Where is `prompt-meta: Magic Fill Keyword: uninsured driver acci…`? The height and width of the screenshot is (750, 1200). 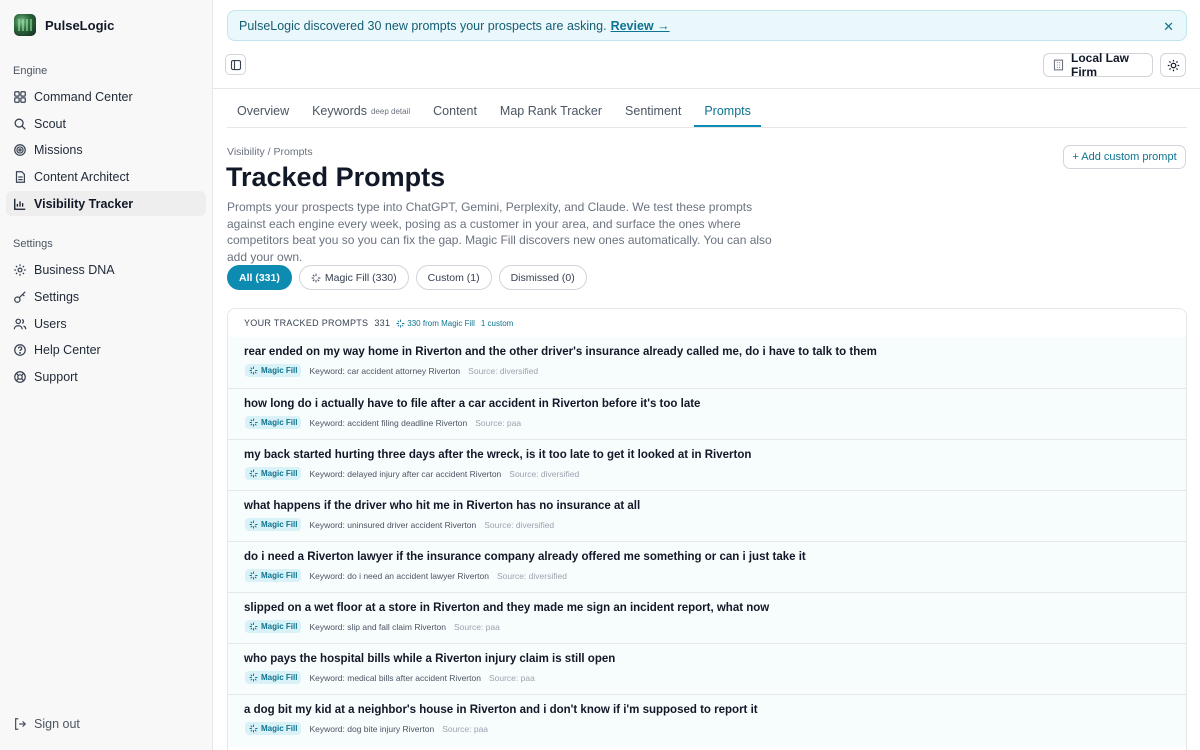
prompt-meta: Magic Fill Keyword: uninsured driver acci… is located at coordinates (399, 524).